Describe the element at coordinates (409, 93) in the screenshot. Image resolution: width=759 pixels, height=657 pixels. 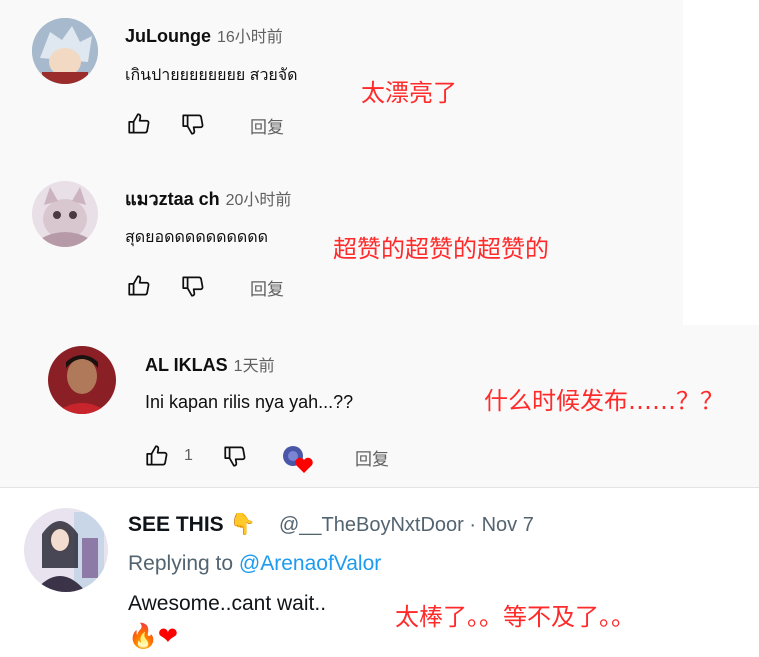
I see `translation-annotation: 太漂亮了` at that location.